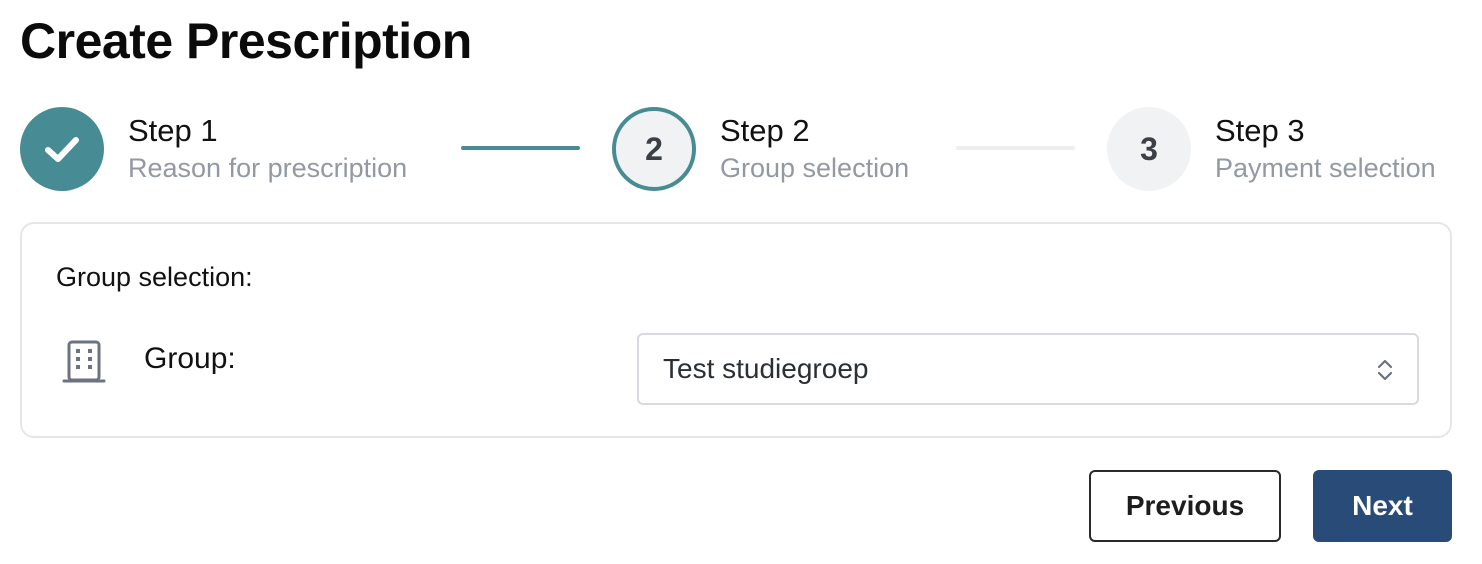 The height and width of the screenshot is (564, 1482). I want to click on page-title: Create Prescription, so click(246, 41).